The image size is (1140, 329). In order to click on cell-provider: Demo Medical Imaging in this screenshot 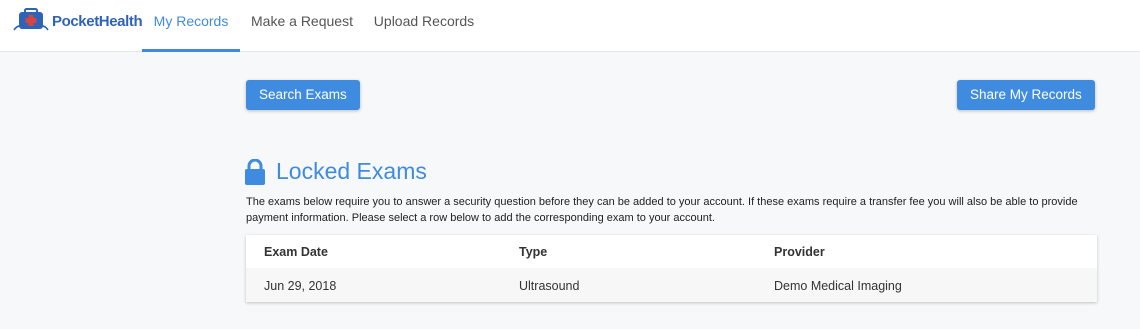, I will do `click(838, 286)`.